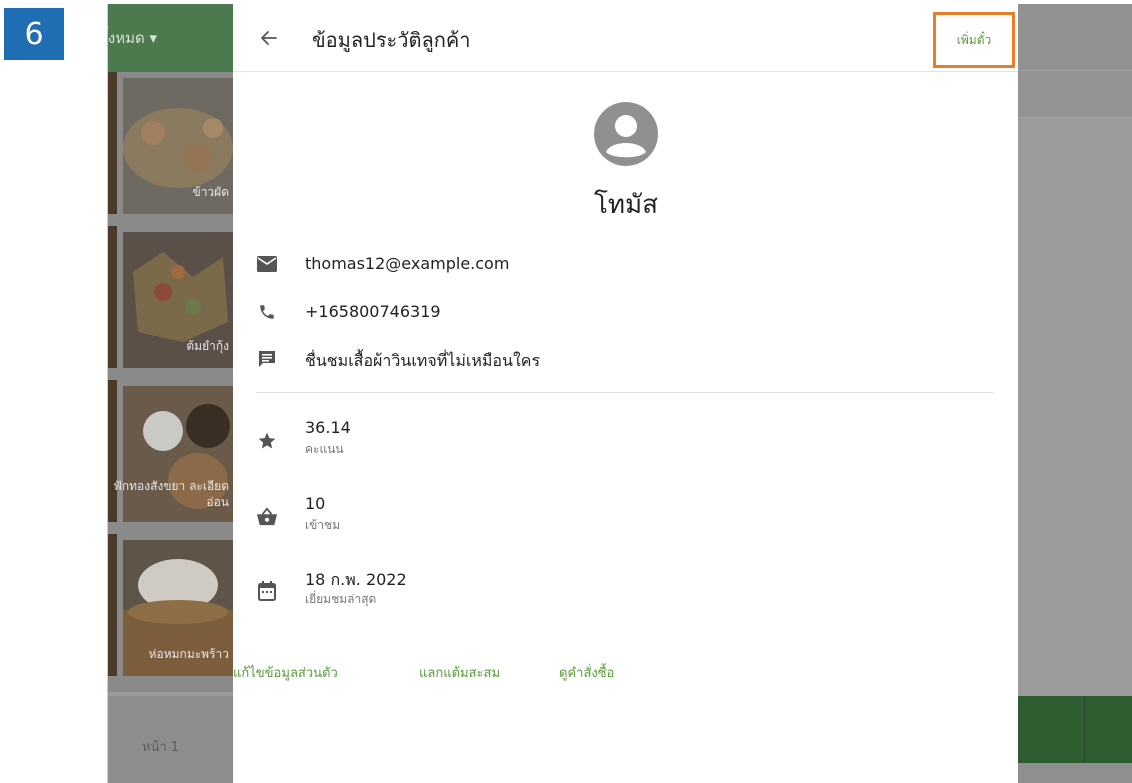  What do you see at coordinates (170, 146) in the screenshot?
I see `menu-card: ข้าวผัด` at bounding box center [170, 146].